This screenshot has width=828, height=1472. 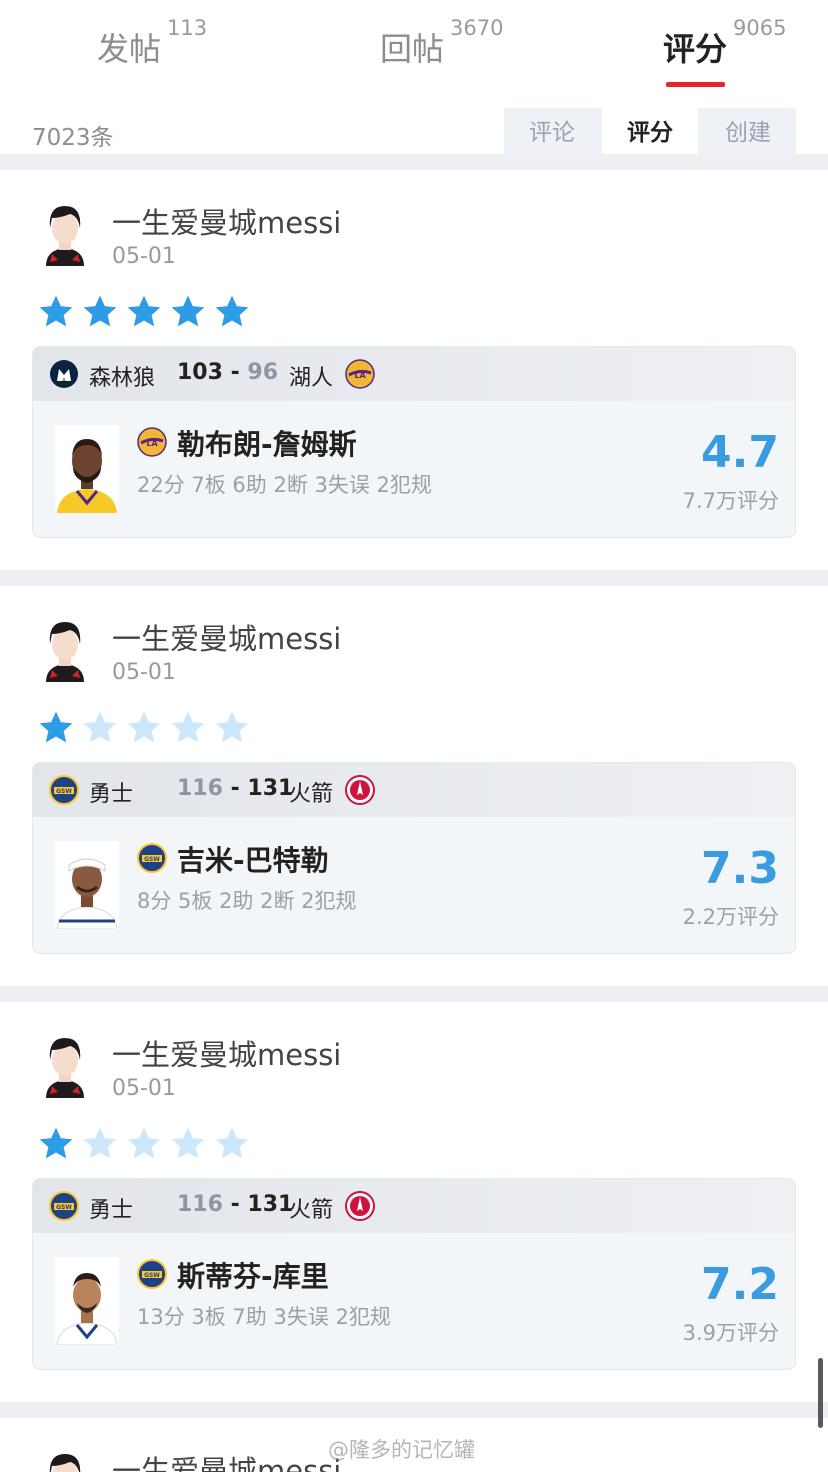 What do you see at coordinates (187, 28) in the screenshot?
I see `tab-posts-count: 113` at bounding box center [187, 28].